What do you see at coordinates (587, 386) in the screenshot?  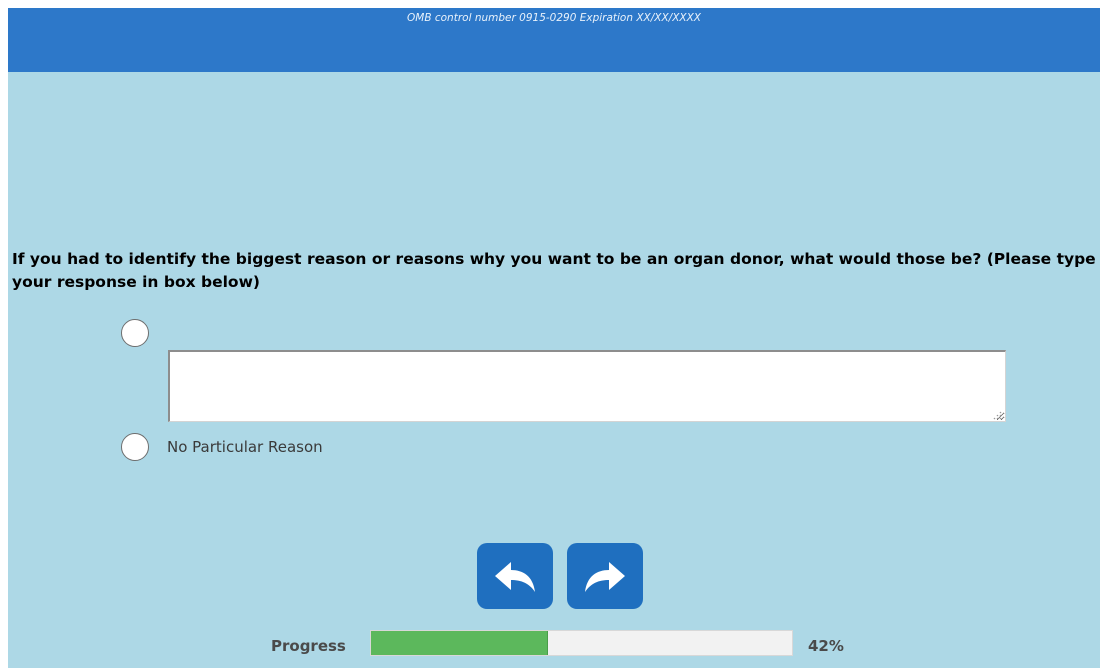 I see `response-textarea` at bounding box center [587, 386].